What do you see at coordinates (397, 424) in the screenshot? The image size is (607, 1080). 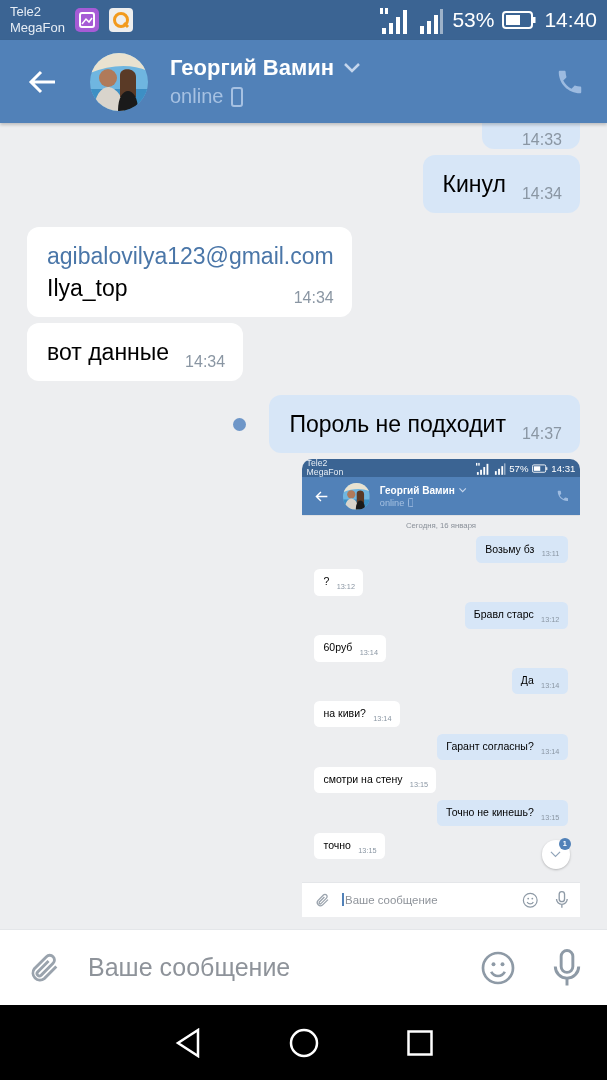 I see `message-text: Пороль не подходит` at bounding box center [397, 424].